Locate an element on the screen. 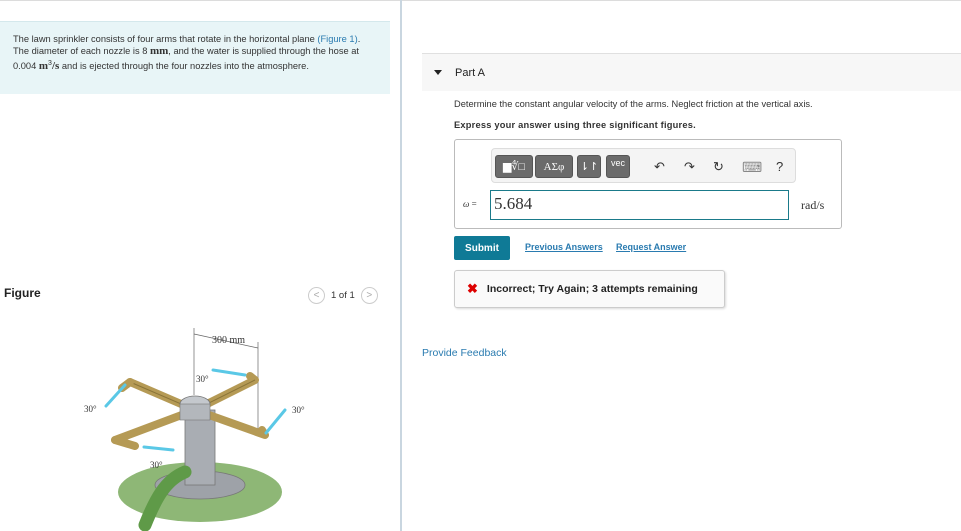 The height and width of the screenshot is (531, 961). angle-label-top: 30° is located at coordinates (202, 379).